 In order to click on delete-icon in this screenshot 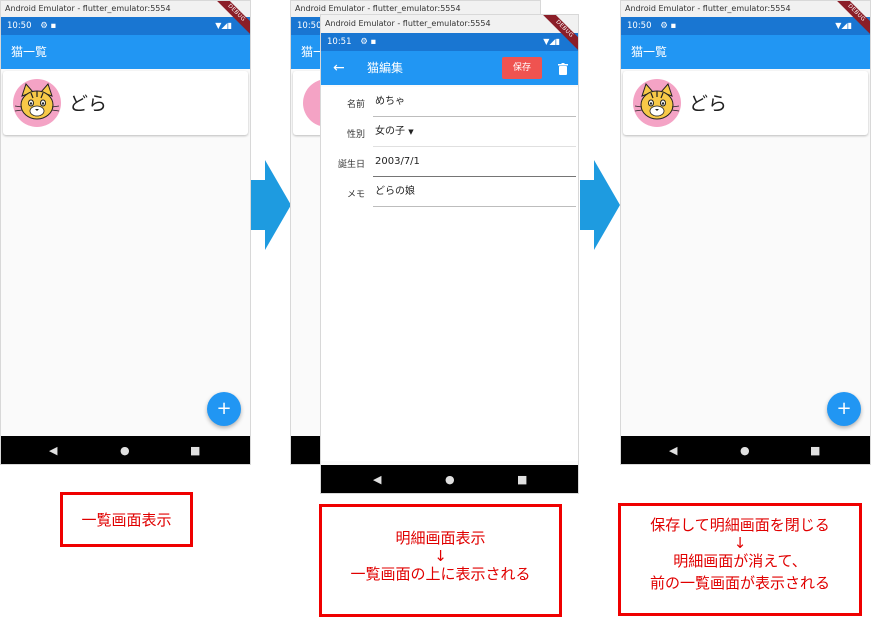, I will do `click(563, 68)`.